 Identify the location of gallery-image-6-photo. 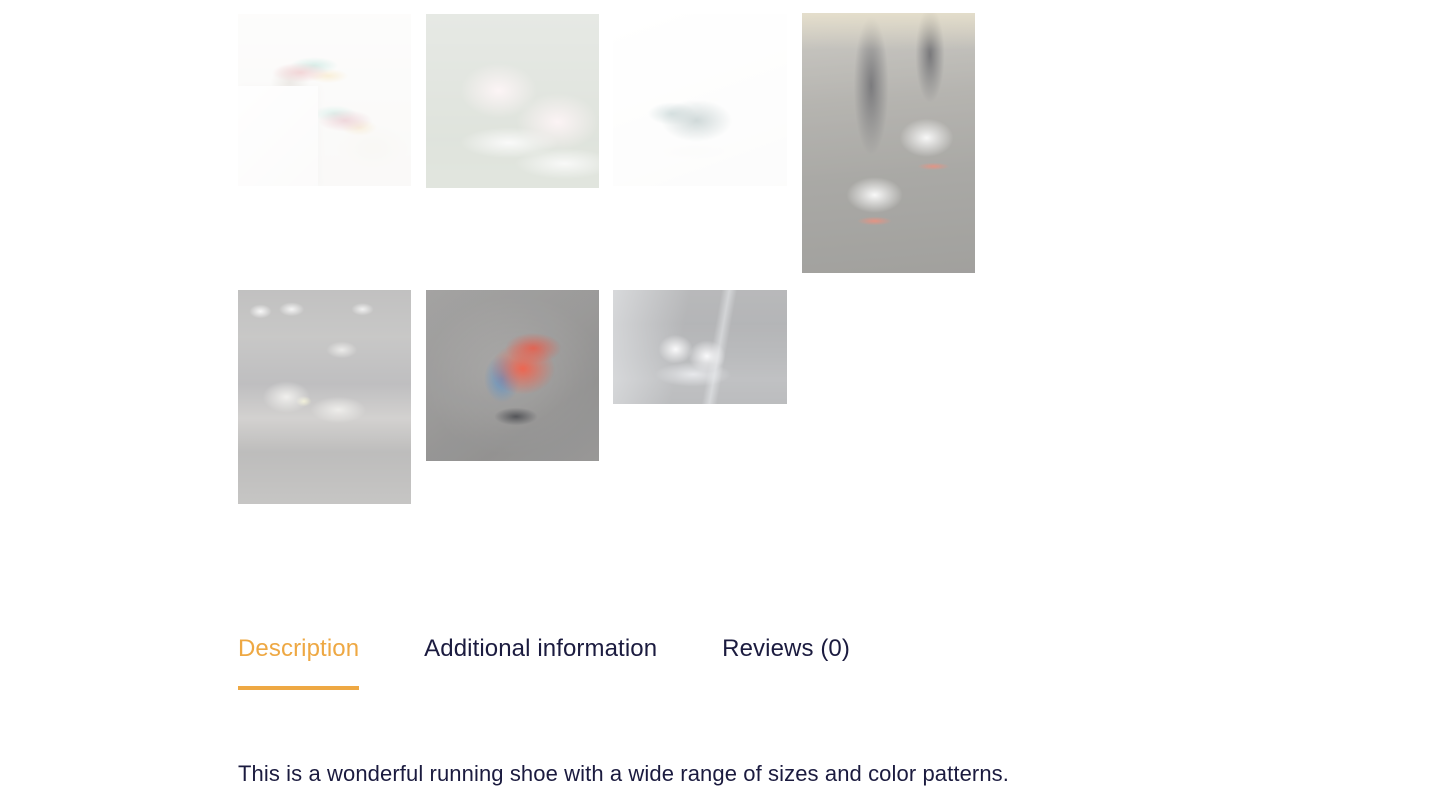
(512, 375).